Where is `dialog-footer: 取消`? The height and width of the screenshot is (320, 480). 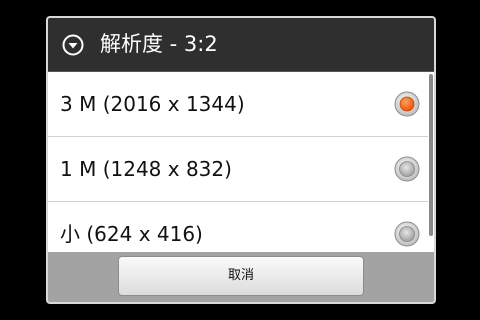 dialog-footer: 取消 is located at coordinates (241, 277).